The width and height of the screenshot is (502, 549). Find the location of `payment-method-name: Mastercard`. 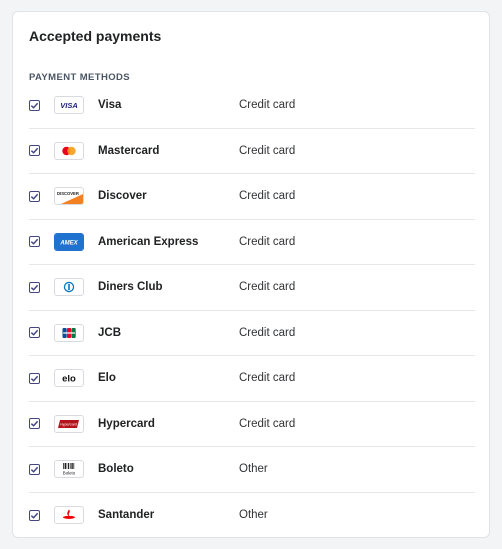

payment-method-name: Mastercard is located at coordinates (129, 150).